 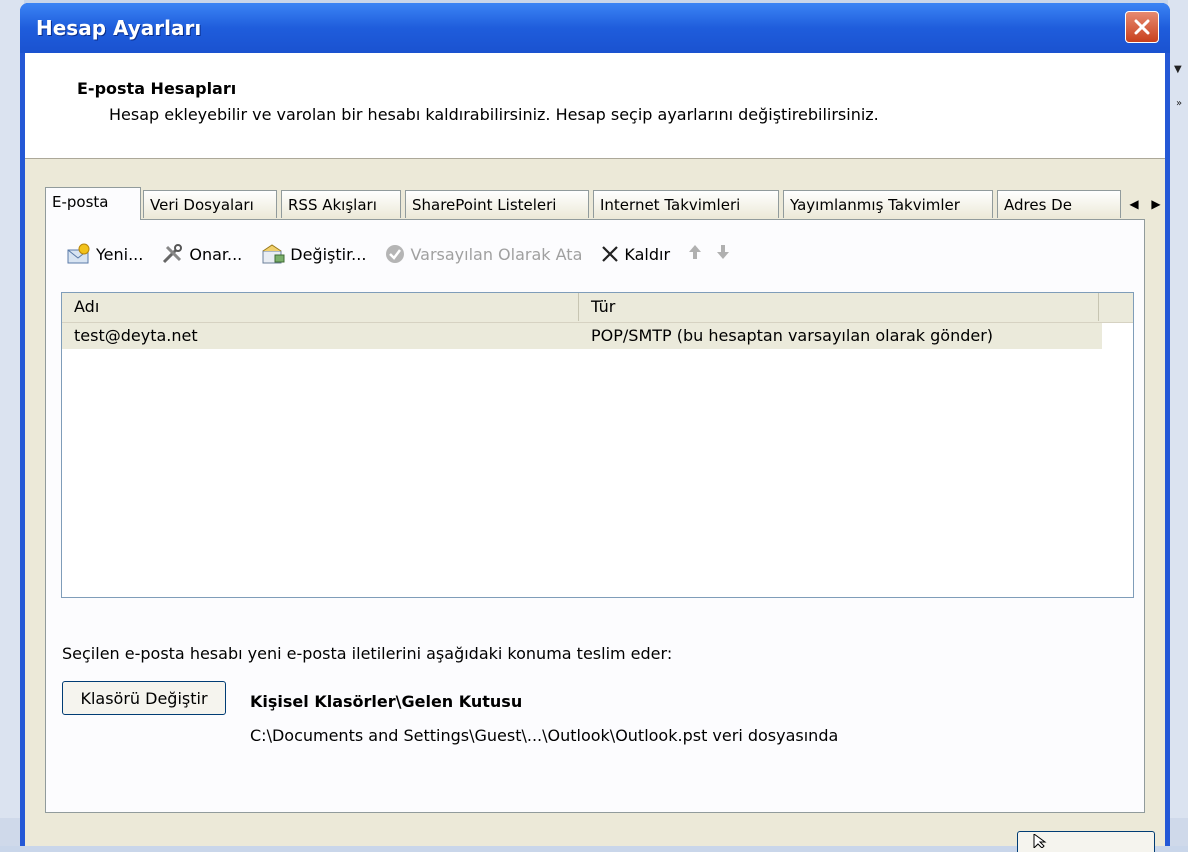 I want to click on tab-internet-takvimleri: Internet Takvimleri, so click(x=686, y=204).